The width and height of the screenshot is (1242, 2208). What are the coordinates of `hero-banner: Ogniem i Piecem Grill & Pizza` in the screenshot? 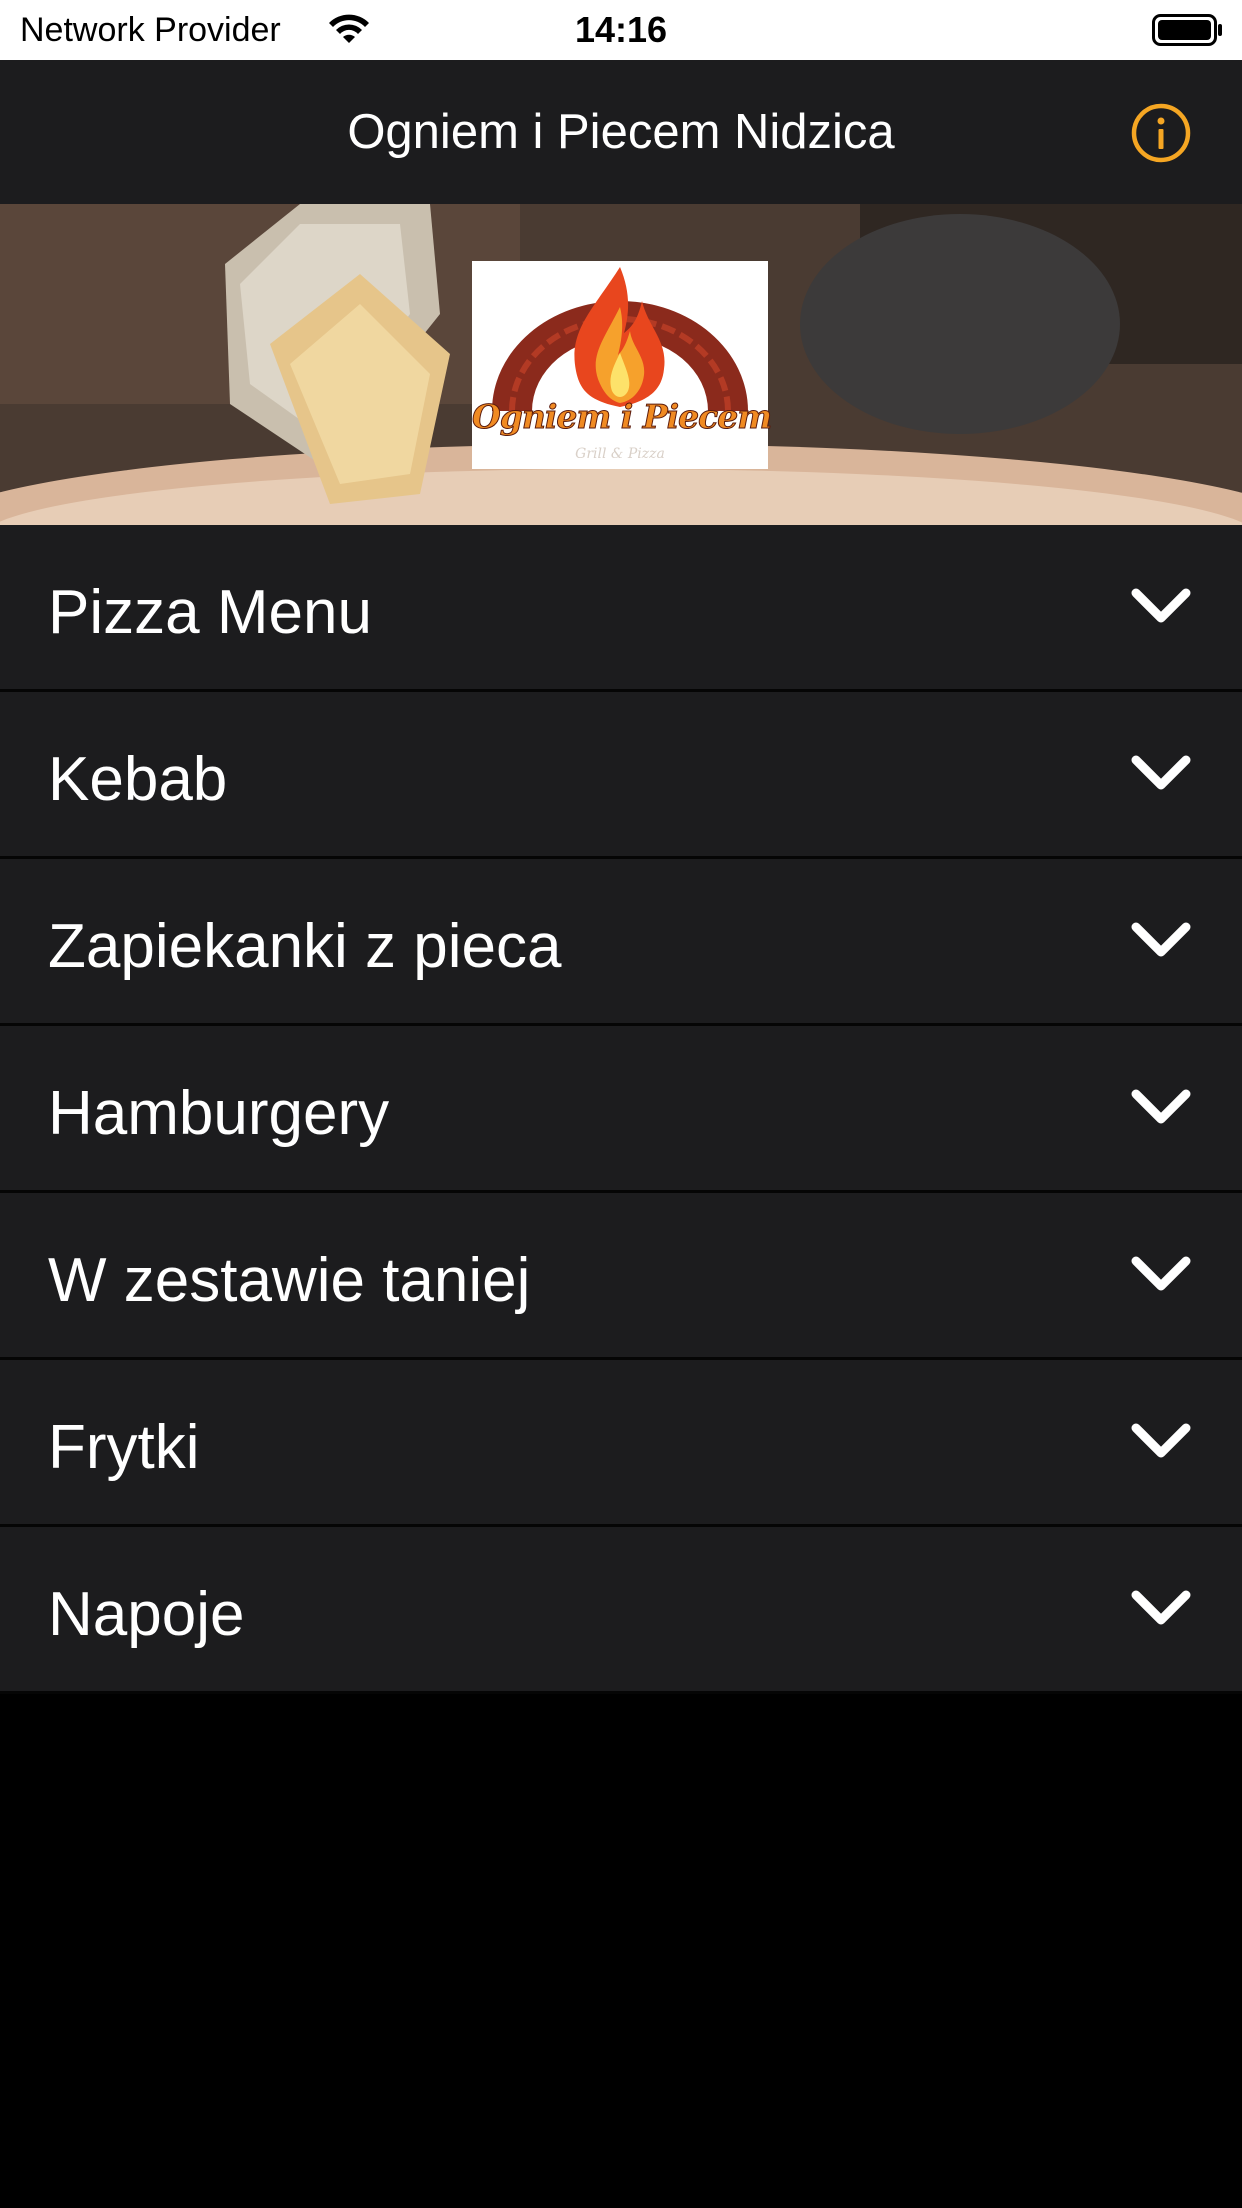 It's located at (621, 364).